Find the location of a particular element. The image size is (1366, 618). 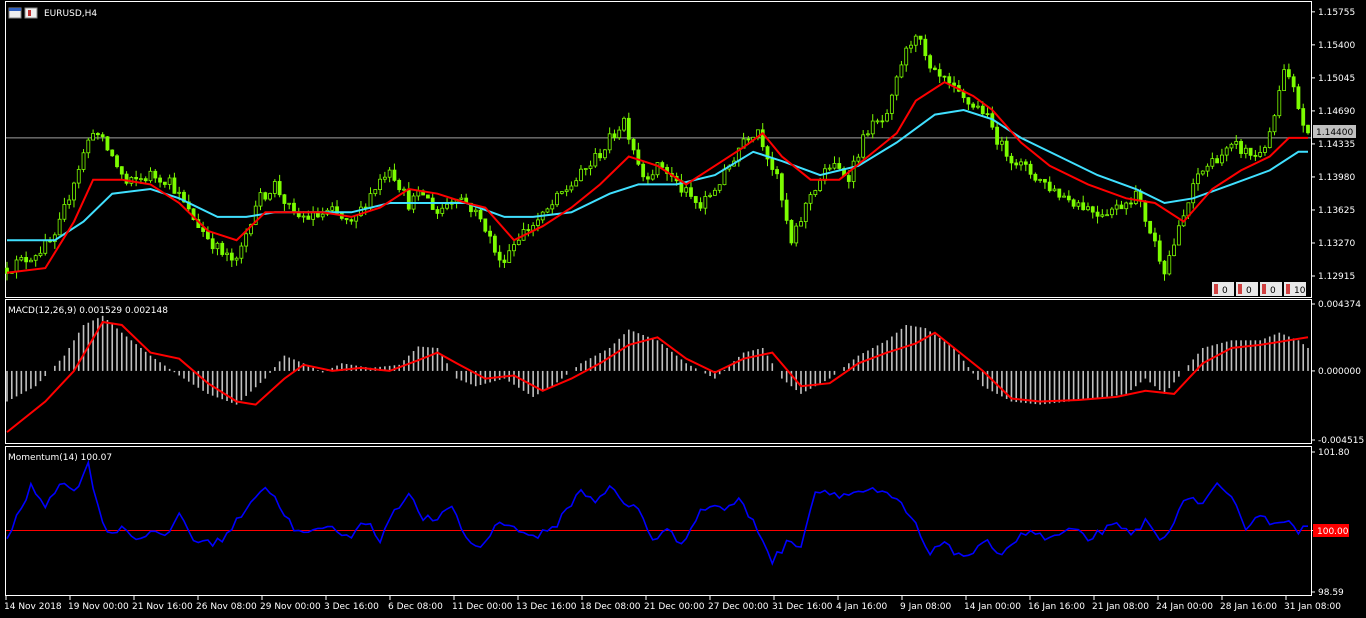

macd-label: MACD(12,26,9) 0.001529 0.002148 is located at coordinates (88, 311).